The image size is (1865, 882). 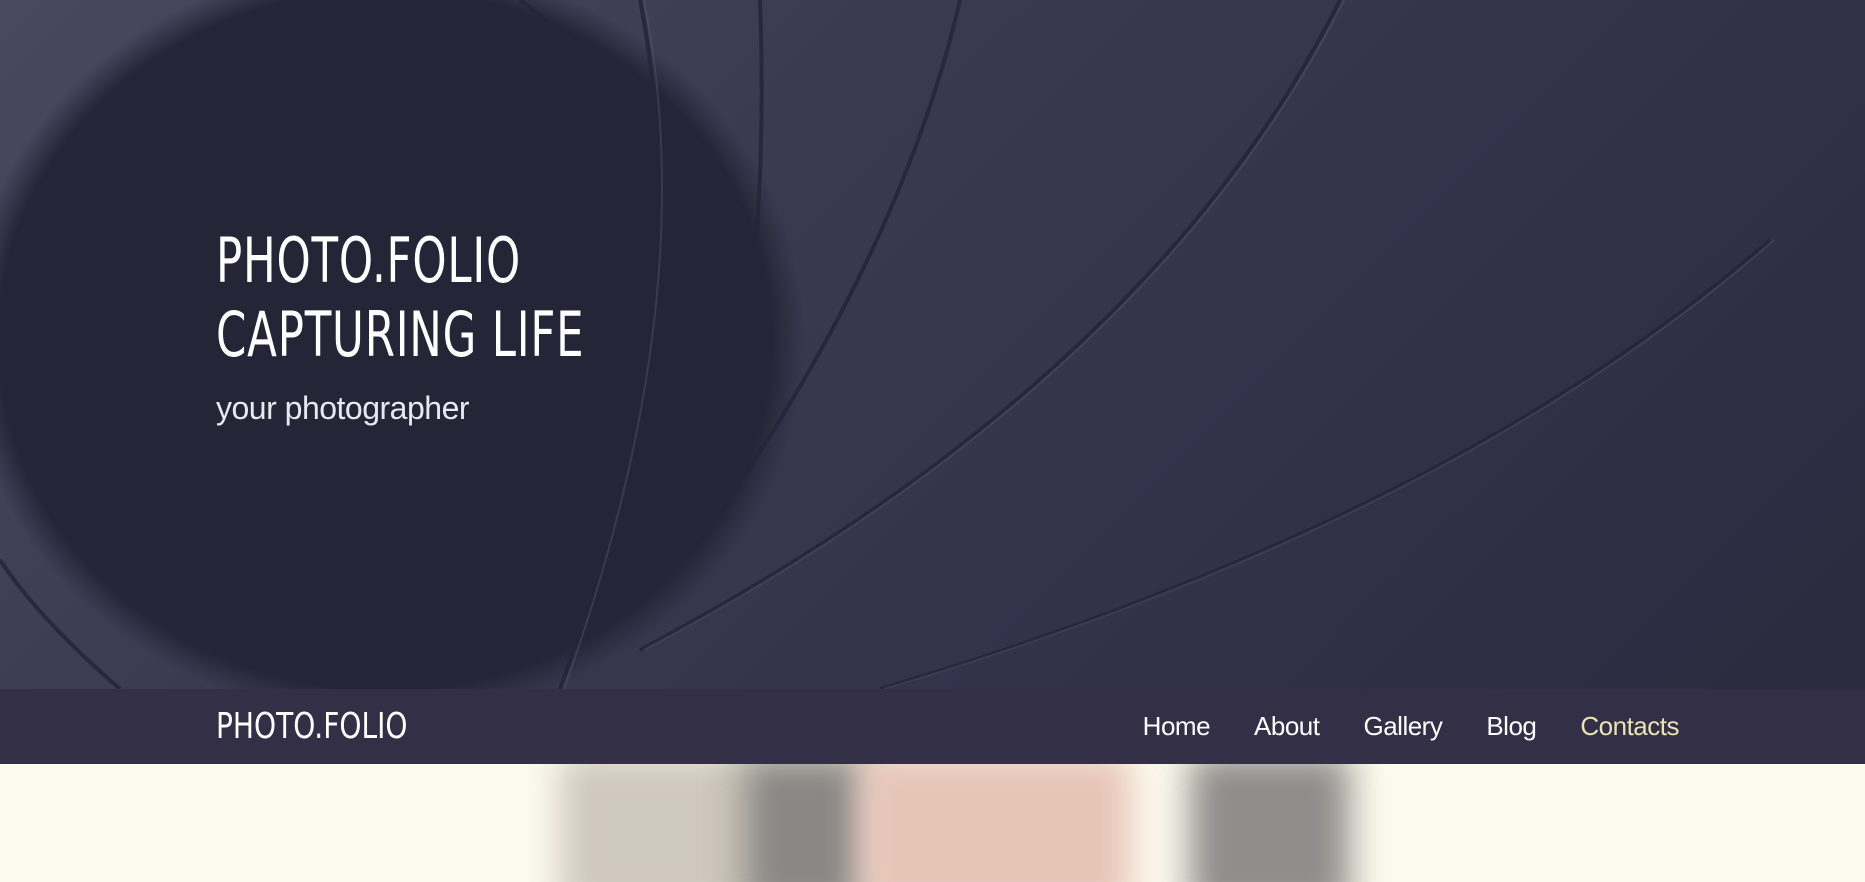 I want to click on nav-item-home: Home, so click(x=1177, y=726).